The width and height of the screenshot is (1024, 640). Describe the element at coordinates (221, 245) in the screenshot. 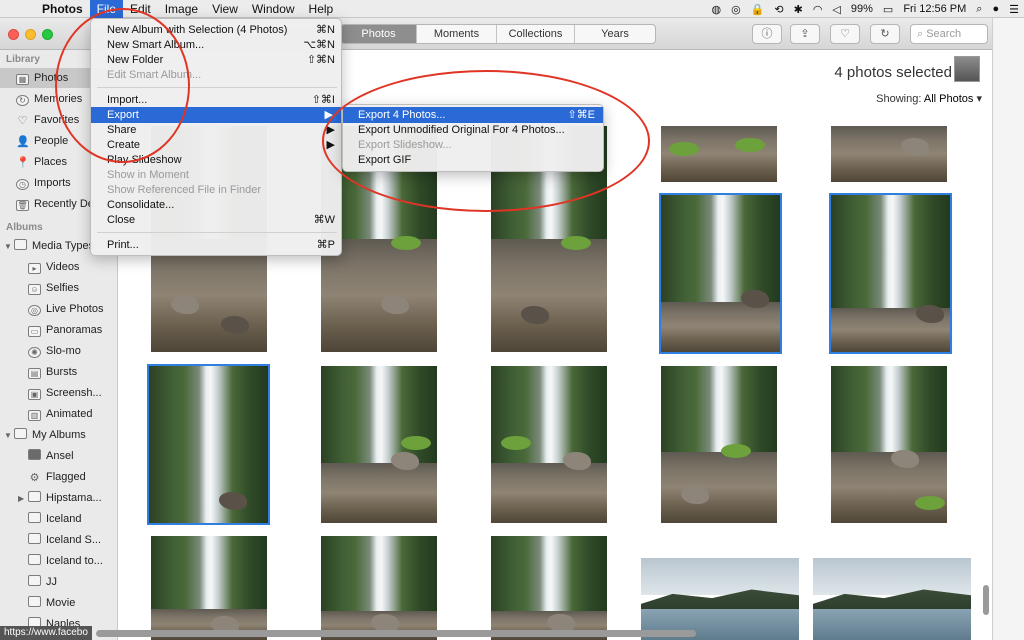

I see `menu-item-print: Print... ⌘P` at that location.